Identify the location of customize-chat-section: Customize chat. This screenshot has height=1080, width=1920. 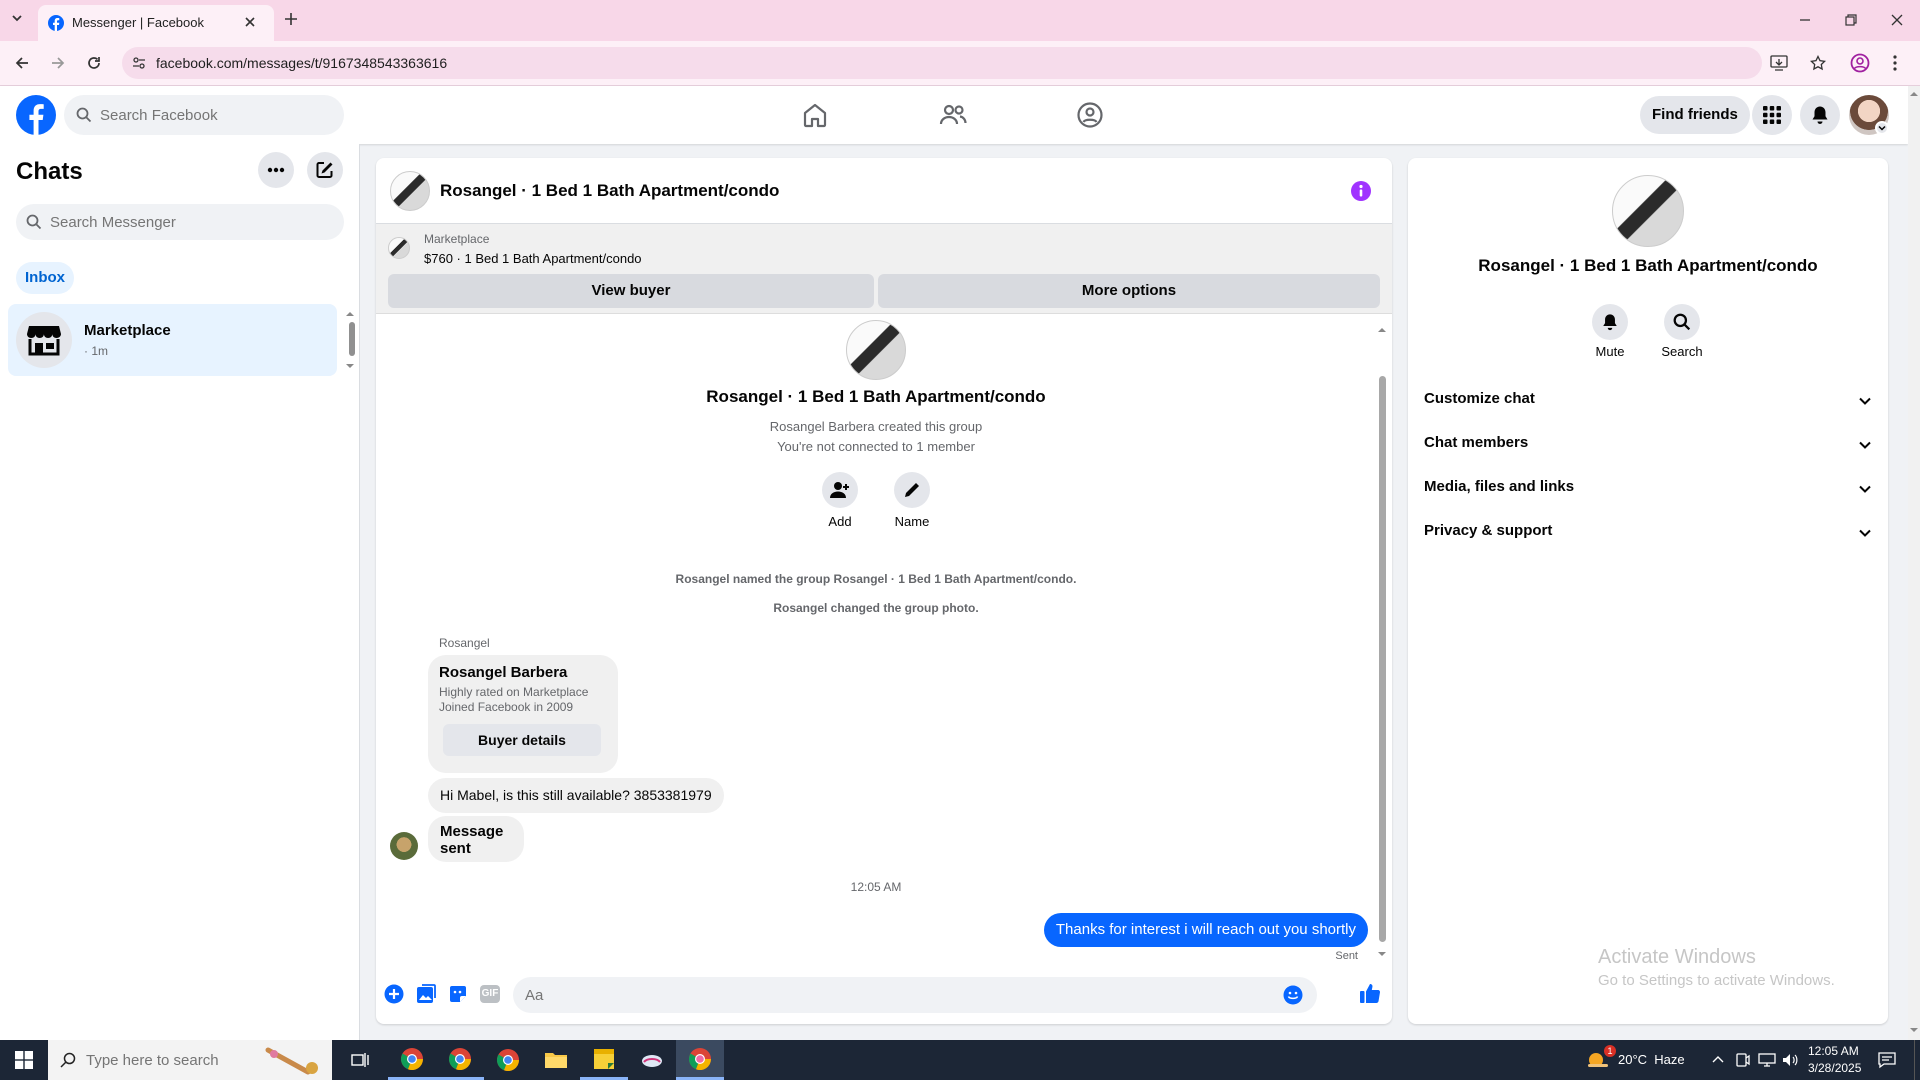
(1648, 400).